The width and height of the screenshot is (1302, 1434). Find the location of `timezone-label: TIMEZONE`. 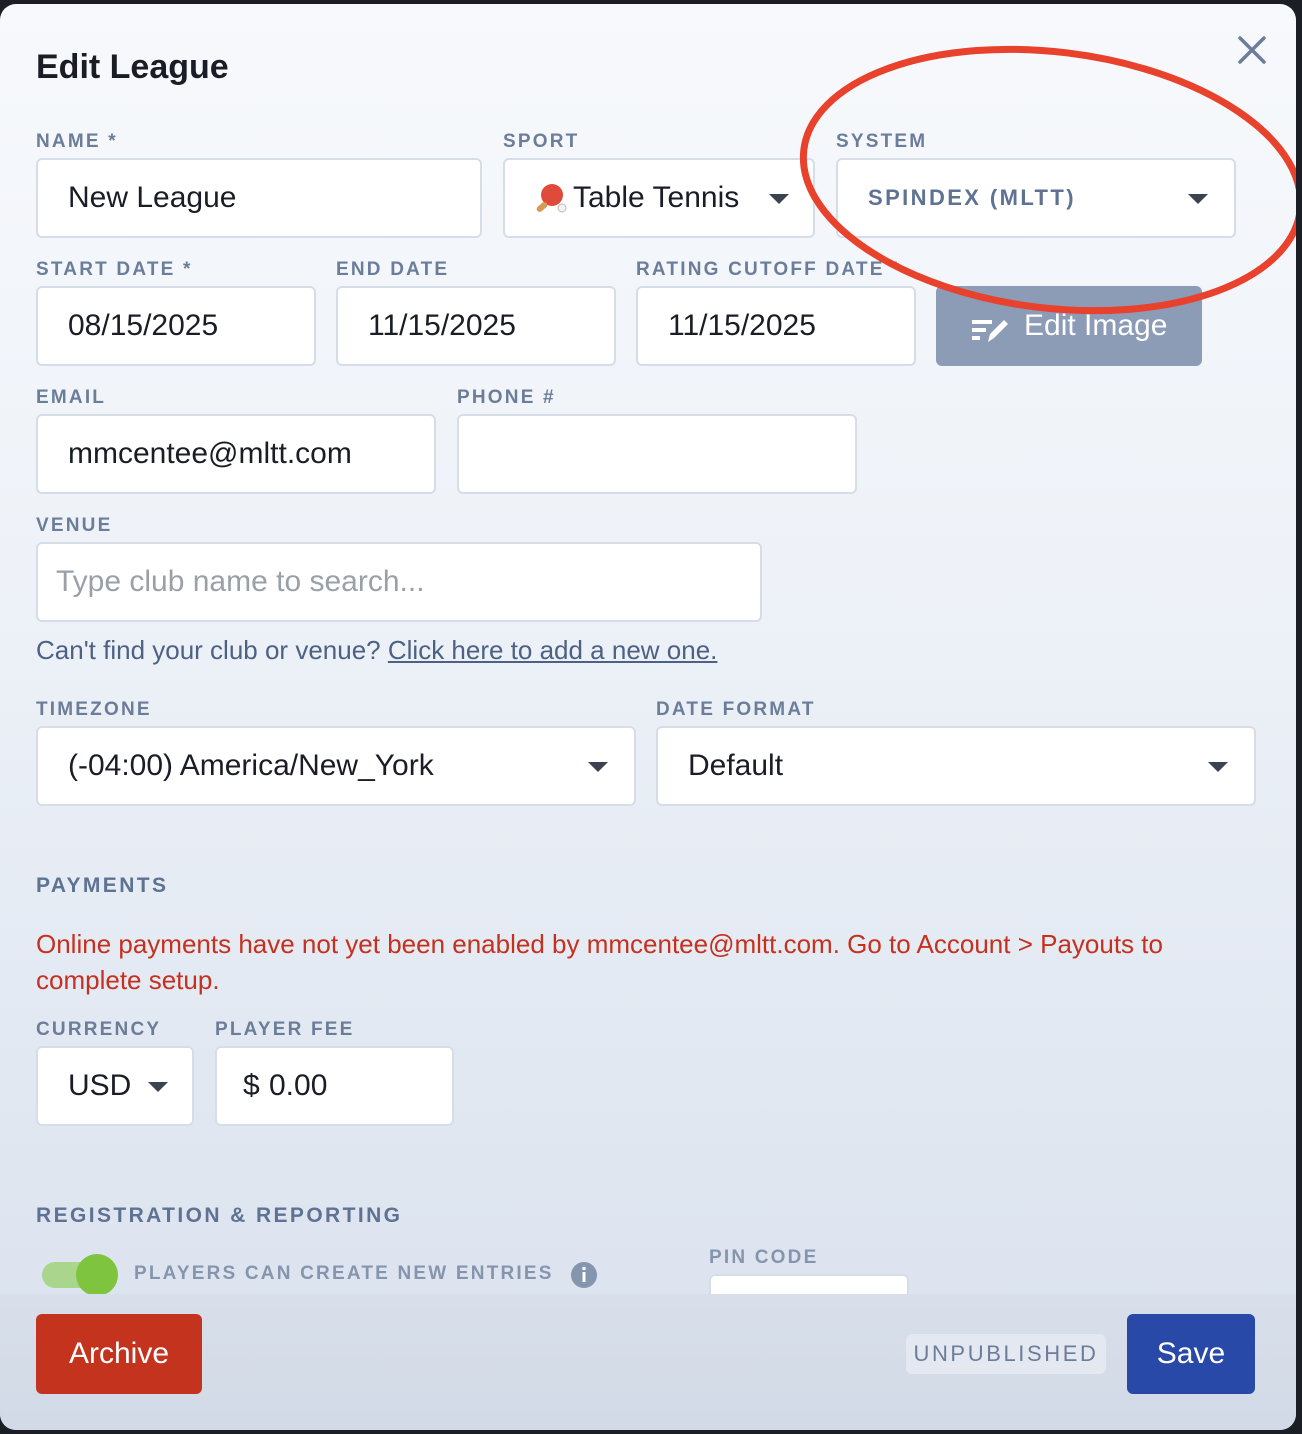

timezone-label: TIMEZONE is located at coordinates (94, 709).